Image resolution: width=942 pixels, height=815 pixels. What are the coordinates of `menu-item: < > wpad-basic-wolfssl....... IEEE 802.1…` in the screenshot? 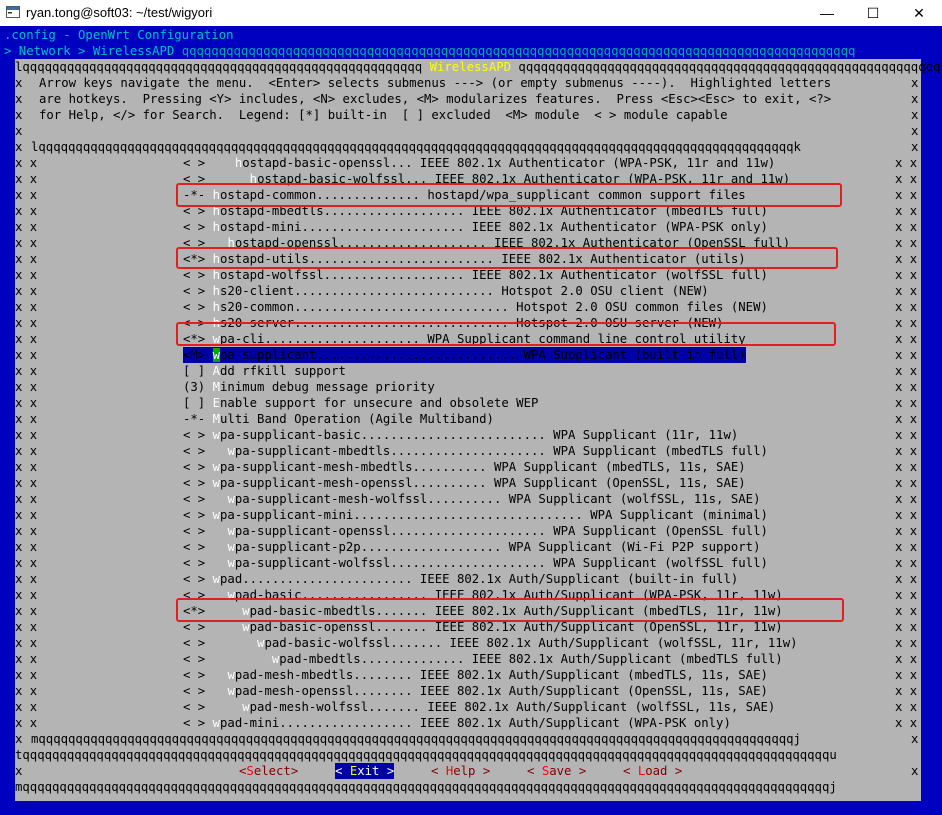 It's located at (490, 643).